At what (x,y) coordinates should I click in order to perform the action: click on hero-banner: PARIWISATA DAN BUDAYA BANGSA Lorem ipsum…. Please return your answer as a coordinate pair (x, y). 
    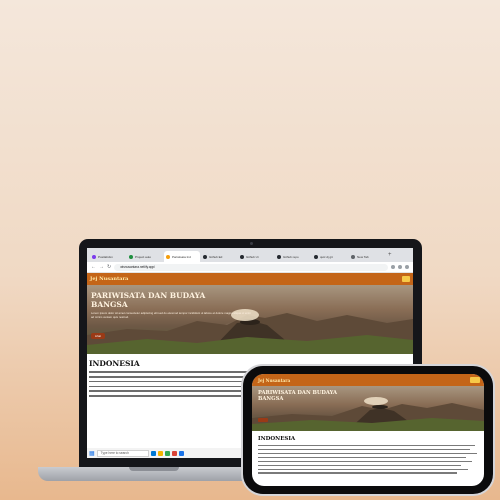
    Looking at the image, I should click on (250, 319).